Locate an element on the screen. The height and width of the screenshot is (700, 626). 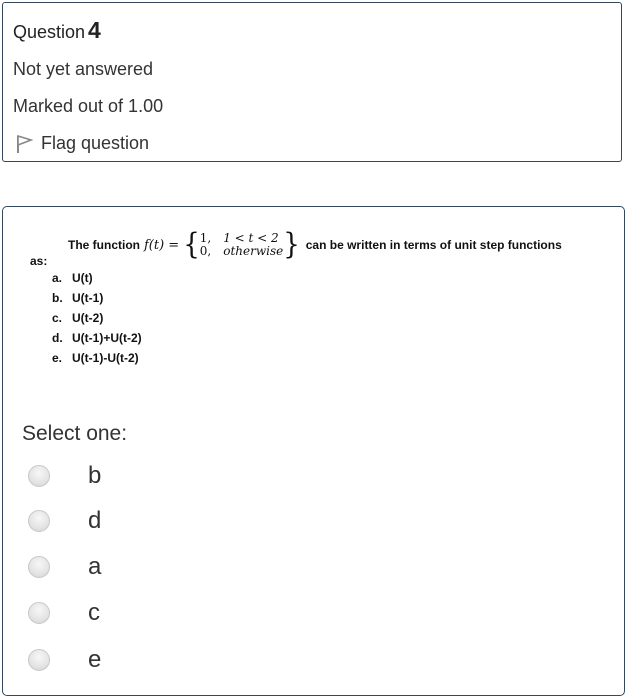
option-item-e: e. U(t-1)-U(t-2) is located at coordinates (97, 361).